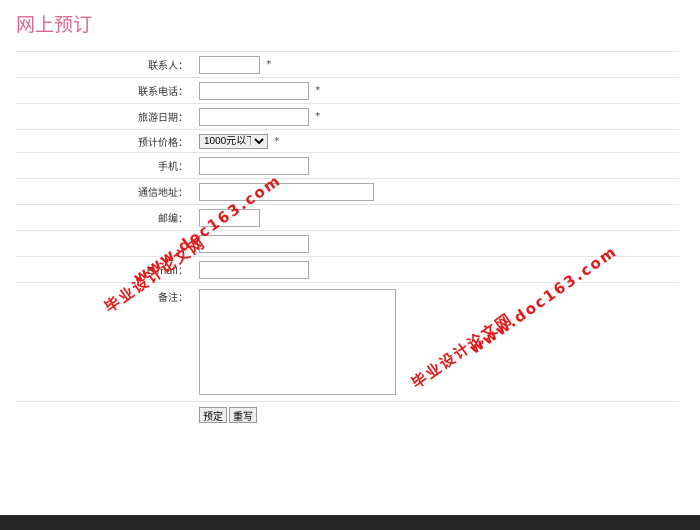 The width and height of the screenshot is (700, 530). I want to click on form-row-phone: 联系电话： *, so click(347, 90).